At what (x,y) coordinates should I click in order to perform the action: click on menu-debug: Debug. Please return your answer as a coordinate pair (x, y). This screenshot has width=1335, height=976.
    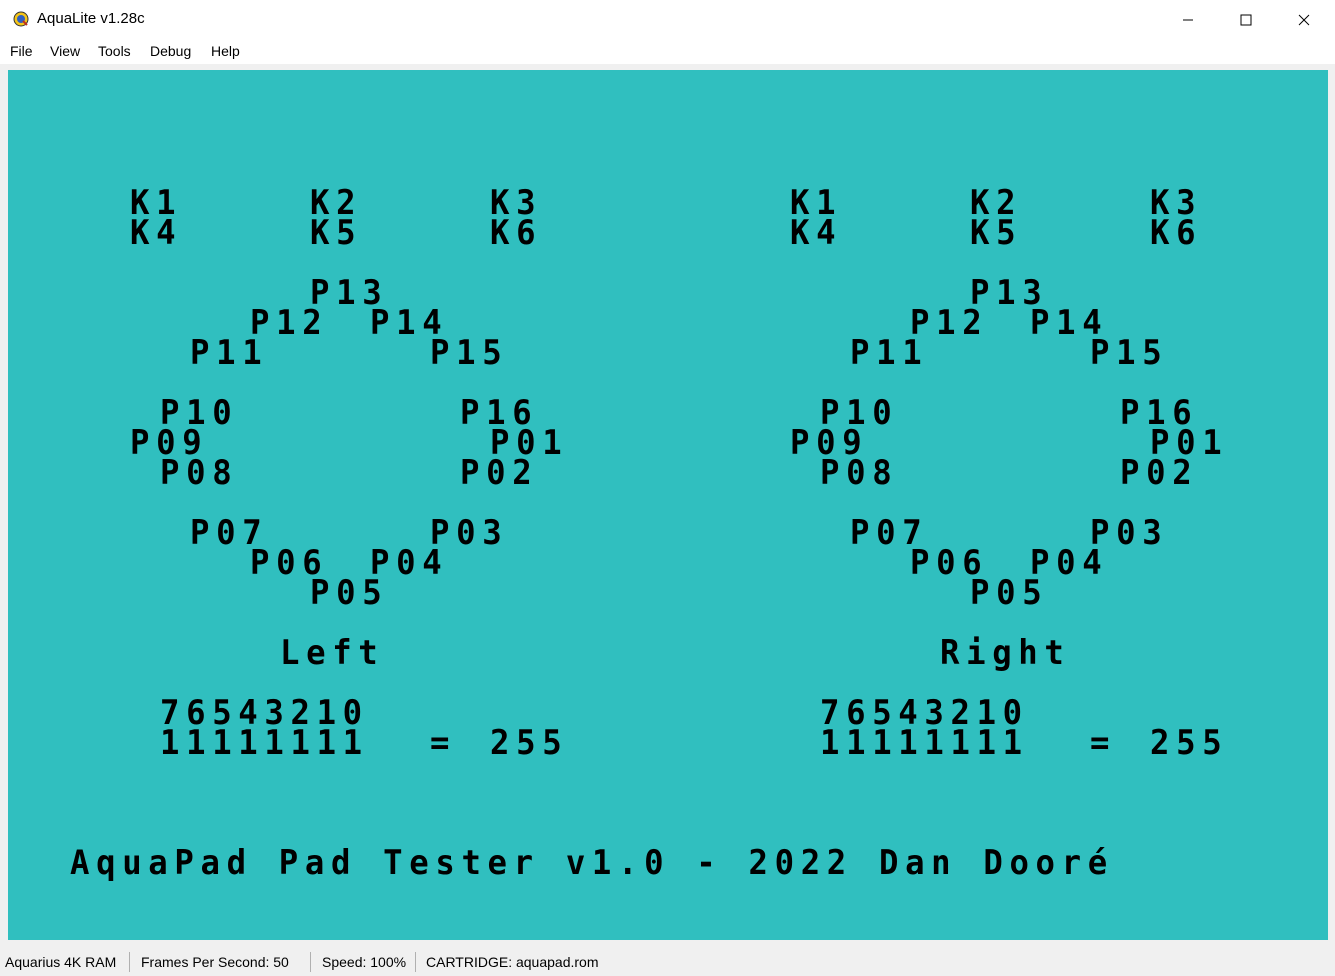
    Looking at the image, I should click on (170, 51).